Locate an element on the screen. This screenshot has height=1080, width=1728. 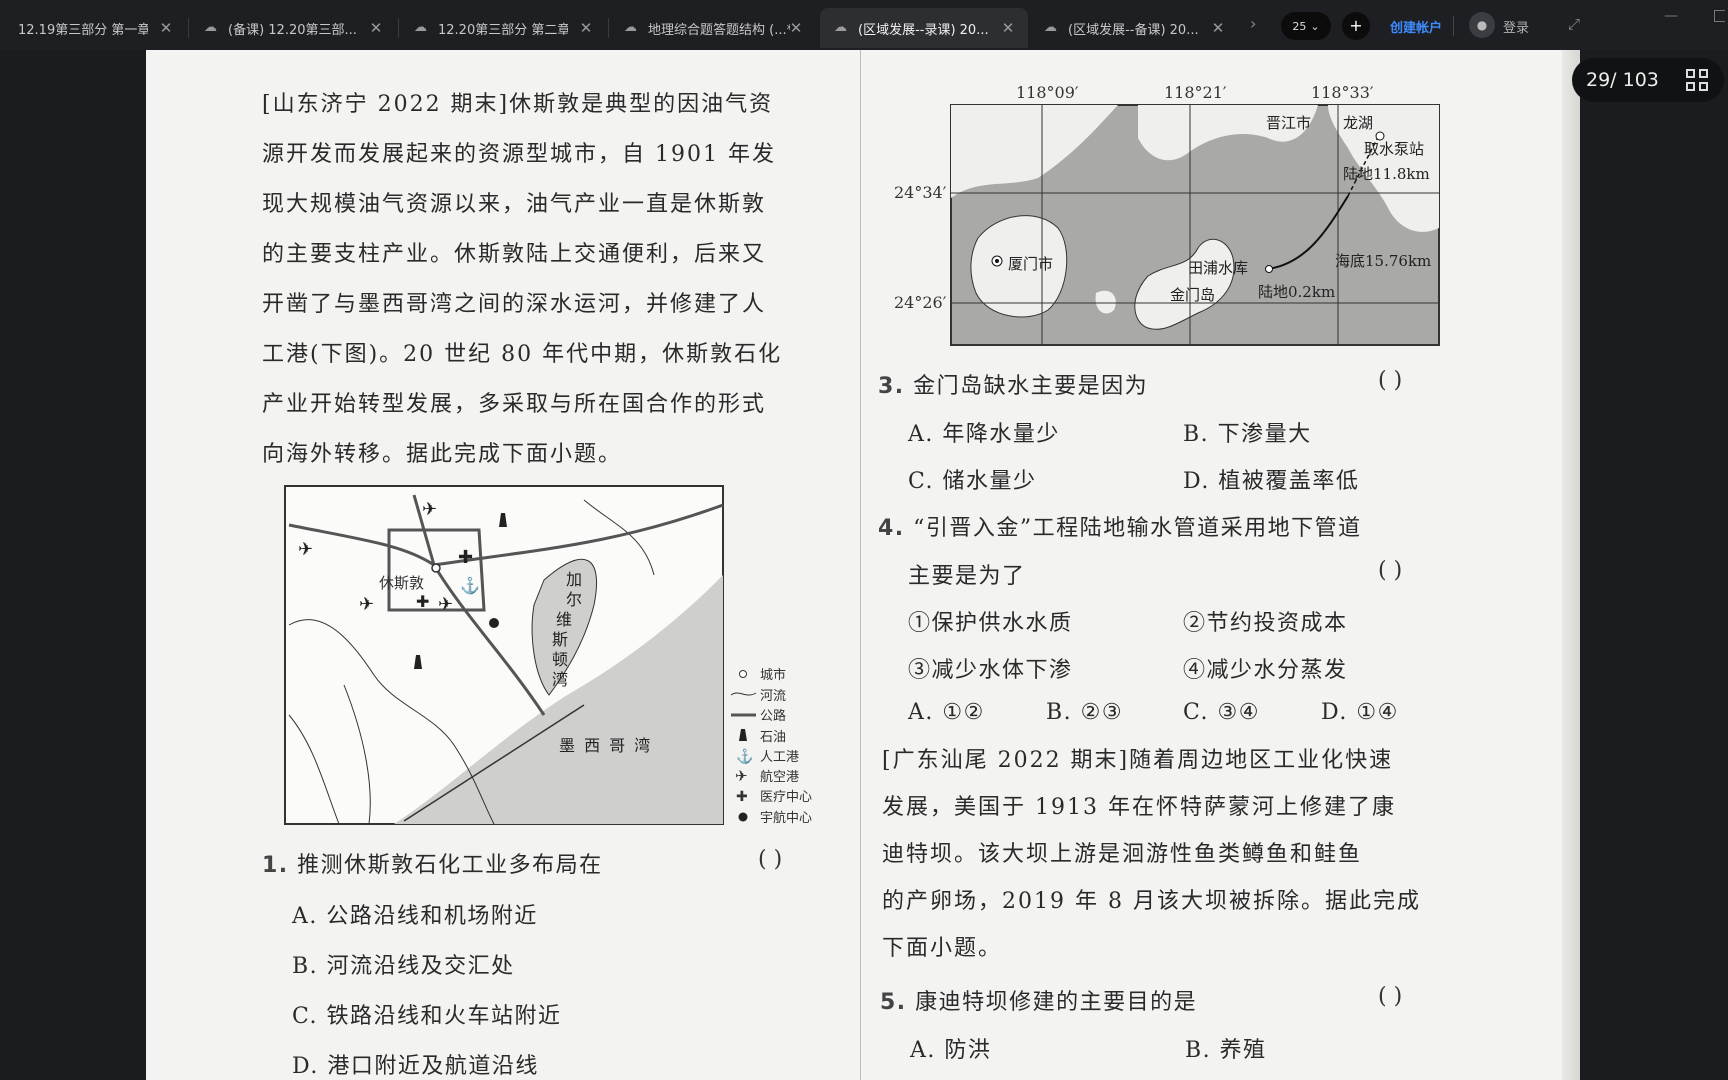
bay-label-char: 加 is located at coordinates (574, 579).